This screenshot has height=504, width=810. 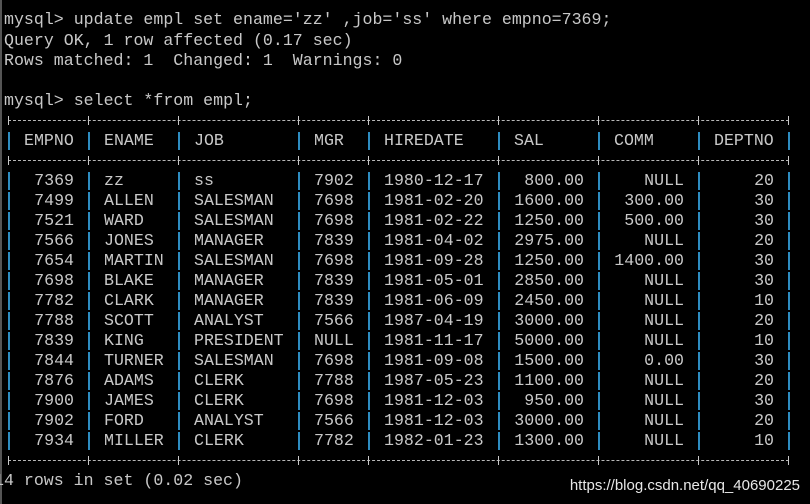 What do you see at coordinates (219, 400) in the screenshot?
I see `table-cell: CLERK` at bounding box center [219, 400].